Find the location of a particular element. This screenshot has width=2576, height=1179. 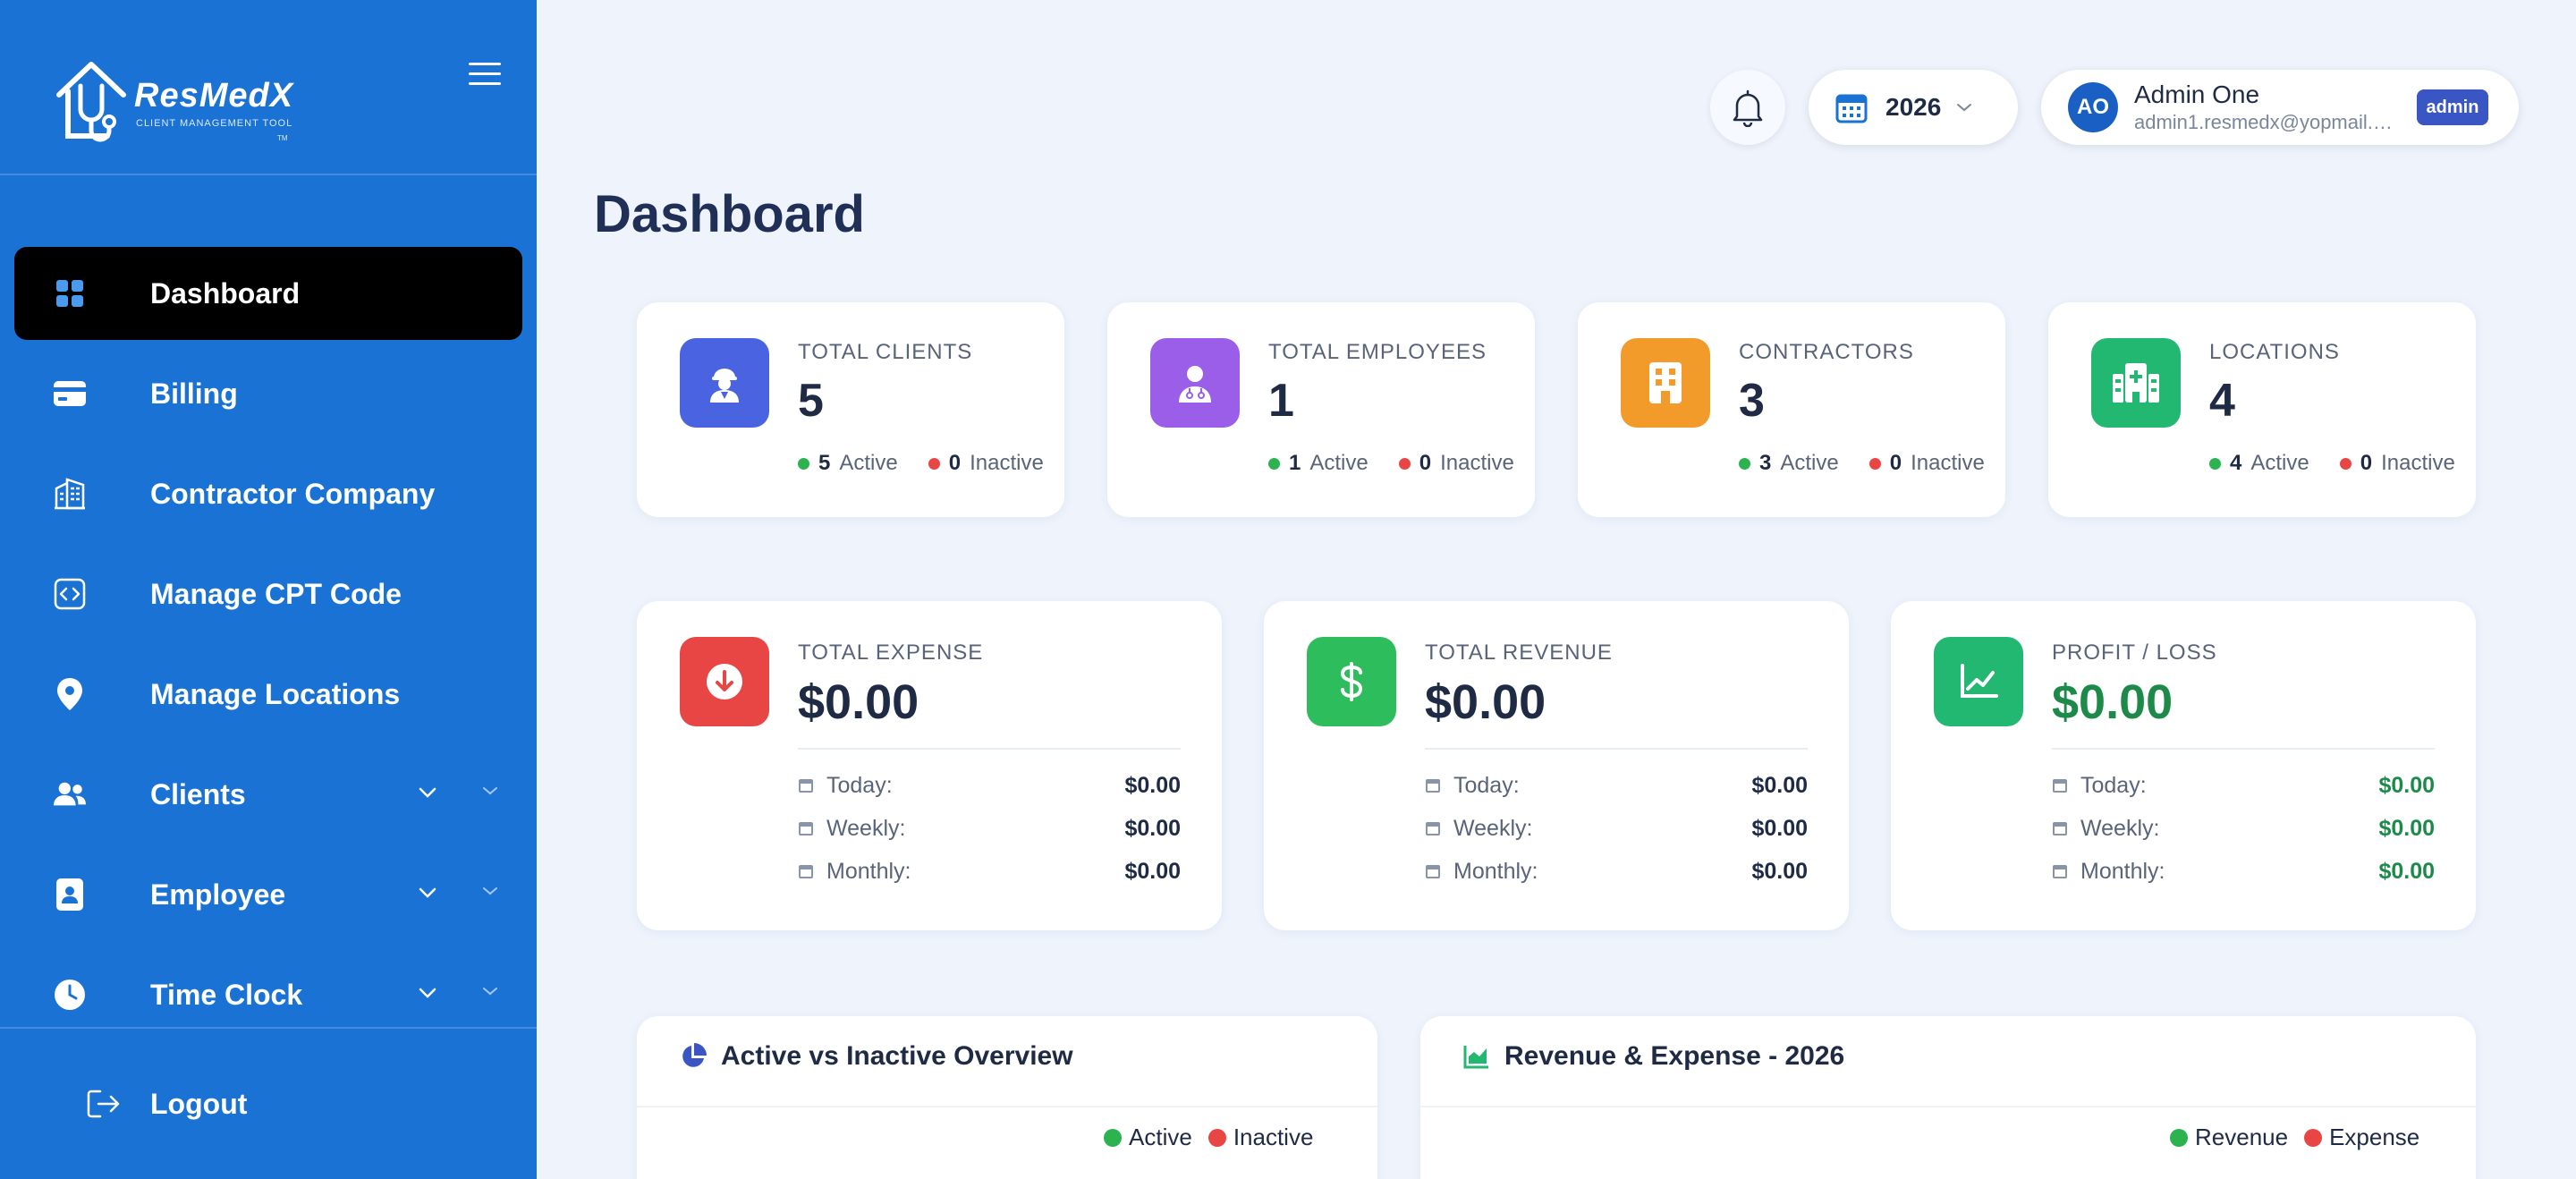

sidebar-item-manage-locations: Manage Locations is located at coordinates (268, 695).